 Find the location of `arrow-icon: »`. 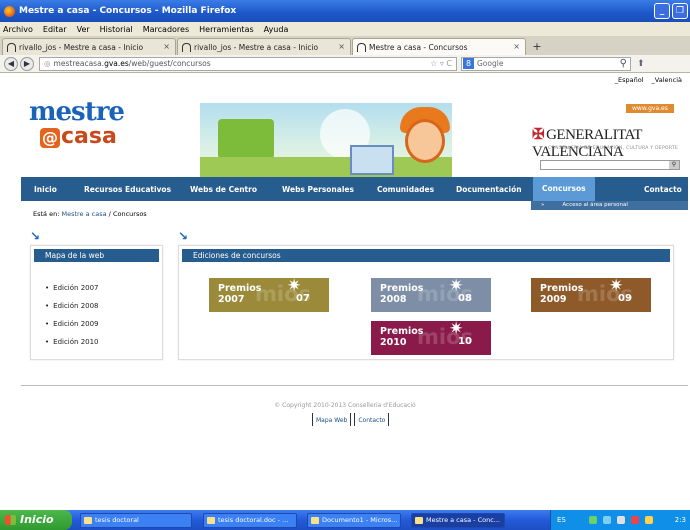

arrow-icon: » is located at coordinates (543, 205).